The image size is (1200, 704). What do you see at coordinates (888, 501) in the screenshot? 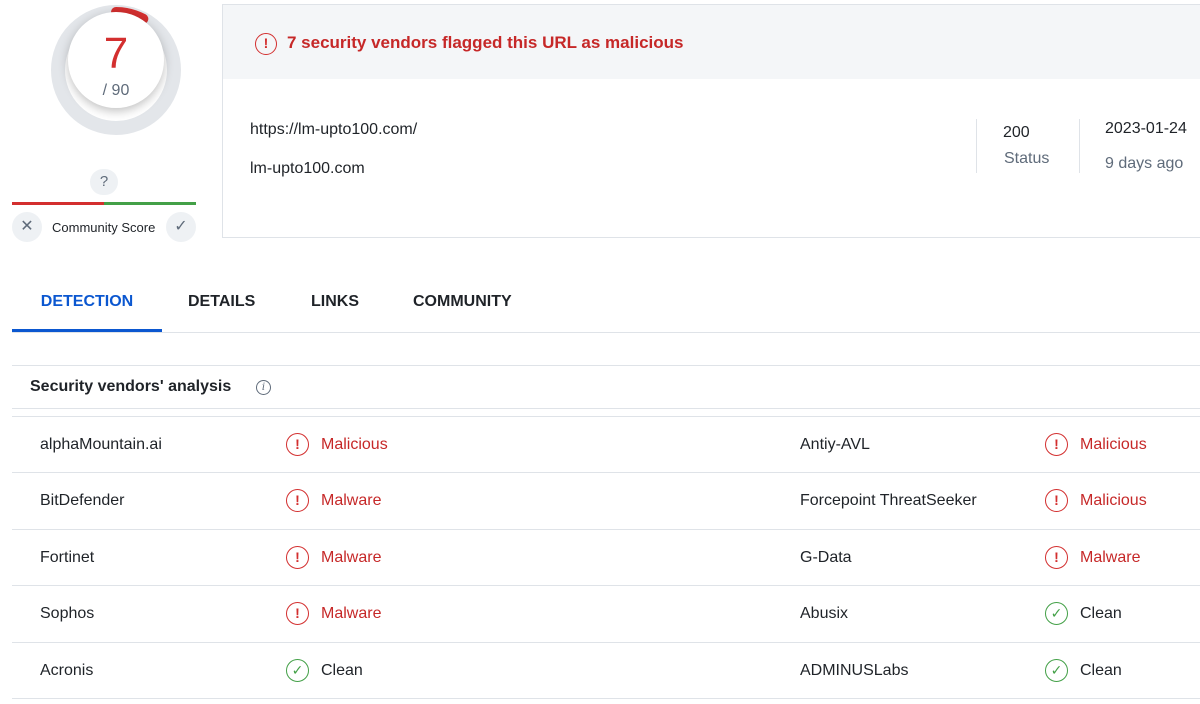
I see `vendor-name: Forcepoint ThreatSeeker` at bounding box center [888, 501].